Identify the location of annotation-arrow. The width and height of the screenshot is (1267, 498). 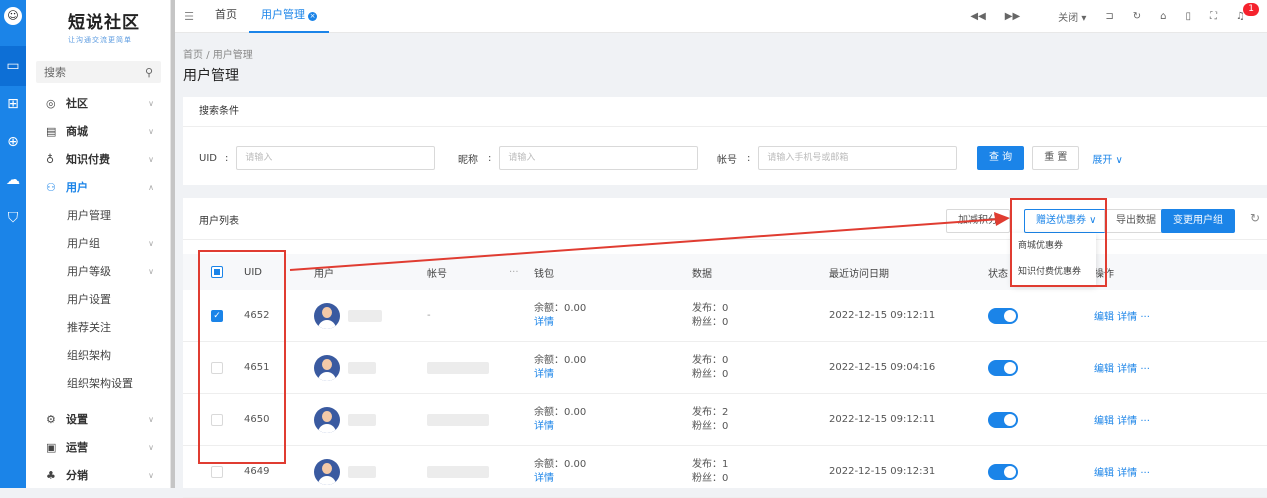
(649, 241).